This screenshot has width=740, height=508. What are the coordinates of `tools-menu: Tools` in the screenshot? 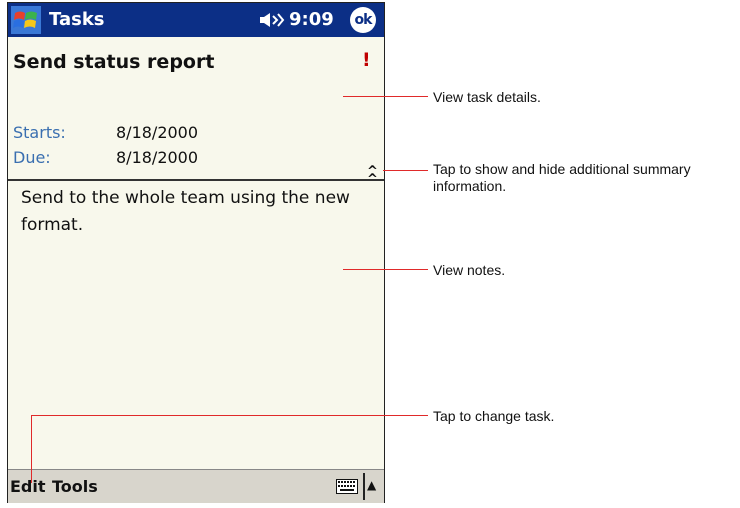 It's located at (75, 486).